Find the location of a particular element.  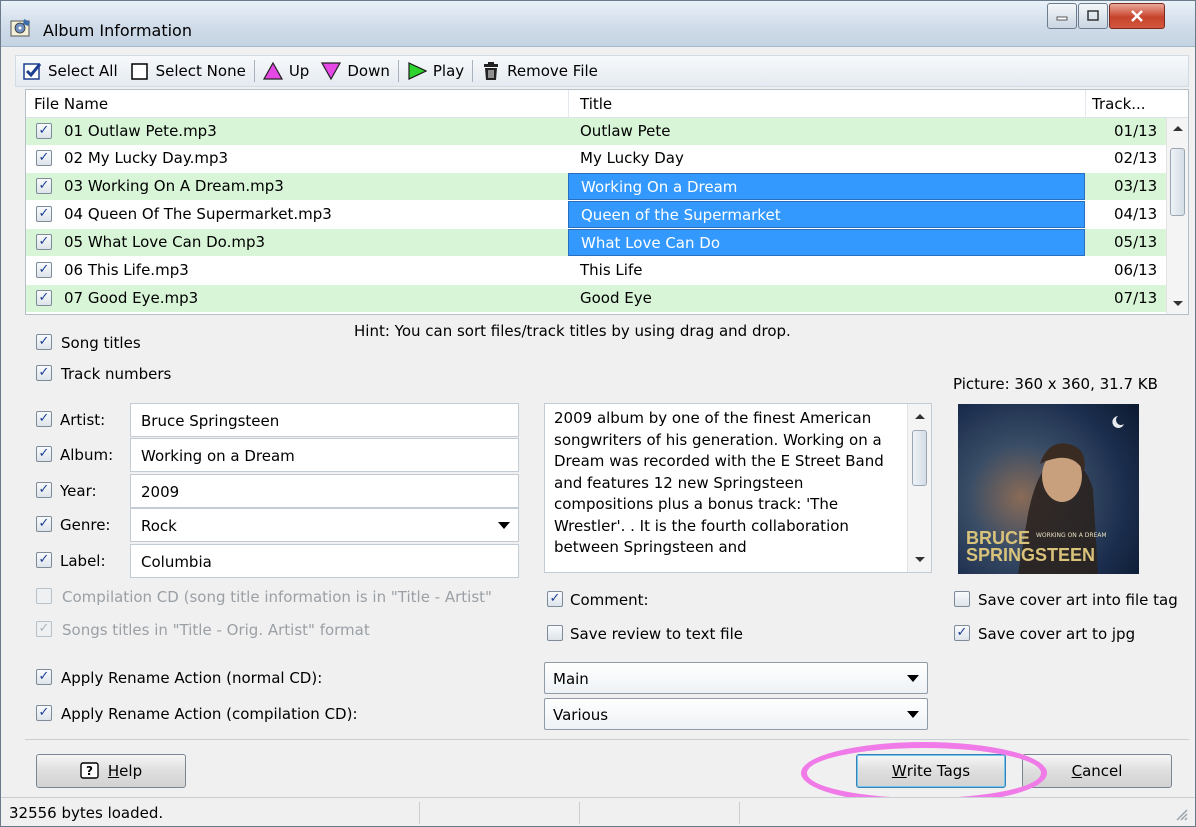

artist-checkbox: ✓ is located at coordinates (44, 419).